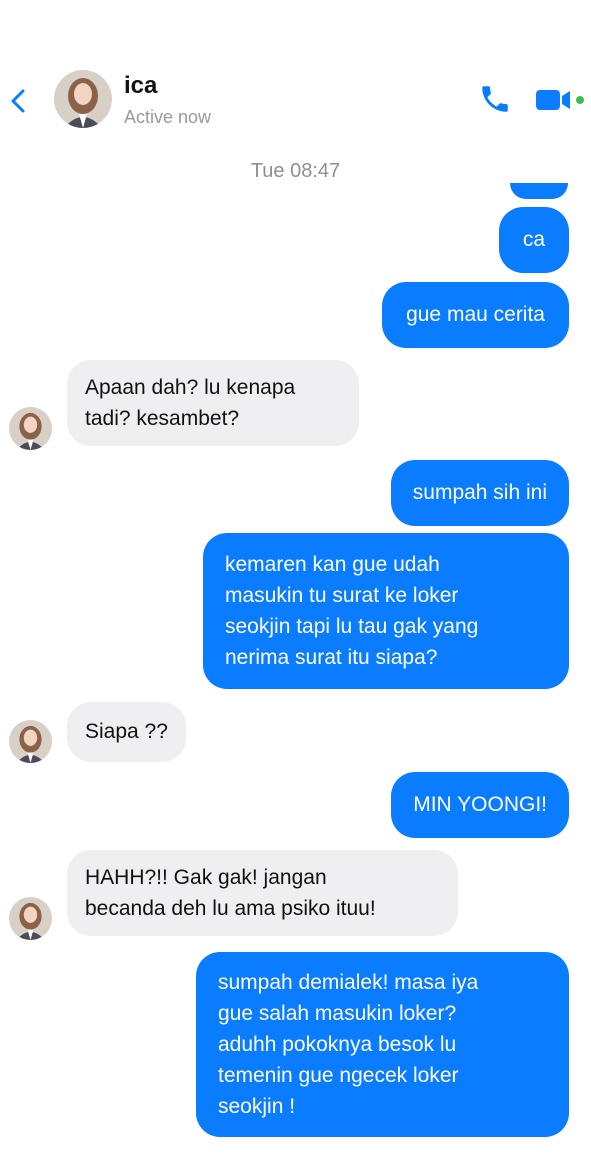 Image resolution: width=591 pixels, height=1155 pixels. What do you see at coordinates (126, 732) in the screenshot?
I see `incoming-message: Siapa ??` at bounding box center [126, 732].